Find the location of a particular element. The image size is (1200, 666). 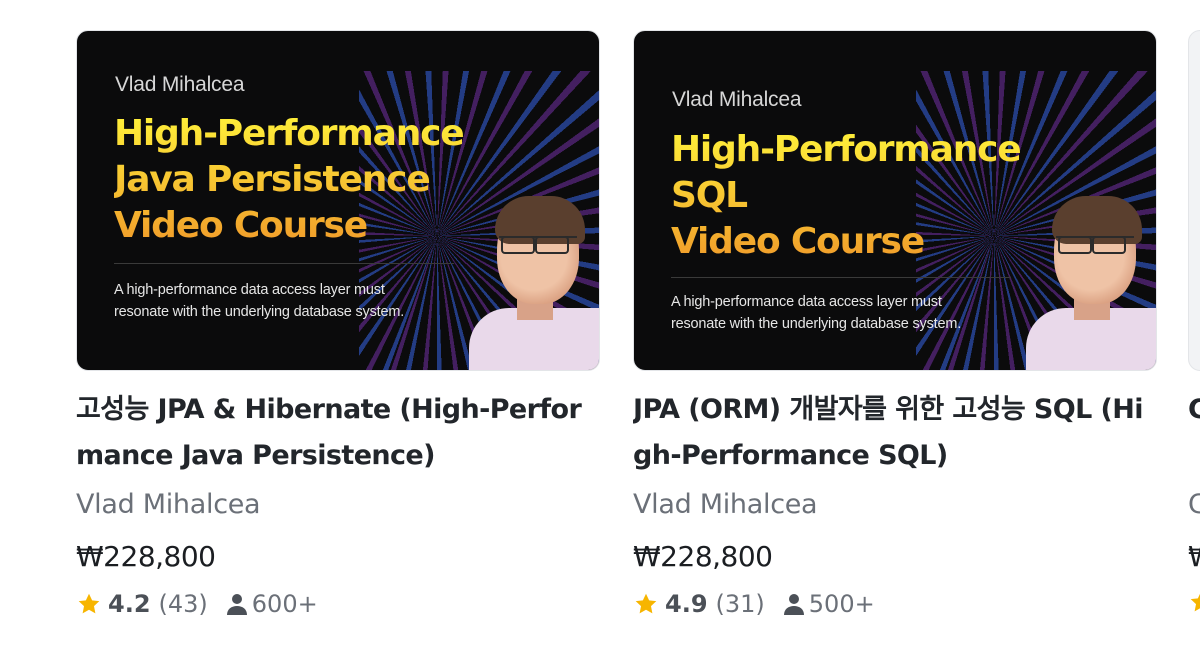

rating-value: 4.2 is located at coordinates (129, 604).